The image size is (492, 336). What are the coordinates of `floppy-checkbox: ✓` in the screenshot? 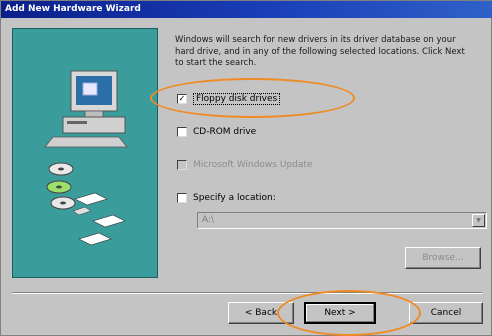 It's located at (182, 99).